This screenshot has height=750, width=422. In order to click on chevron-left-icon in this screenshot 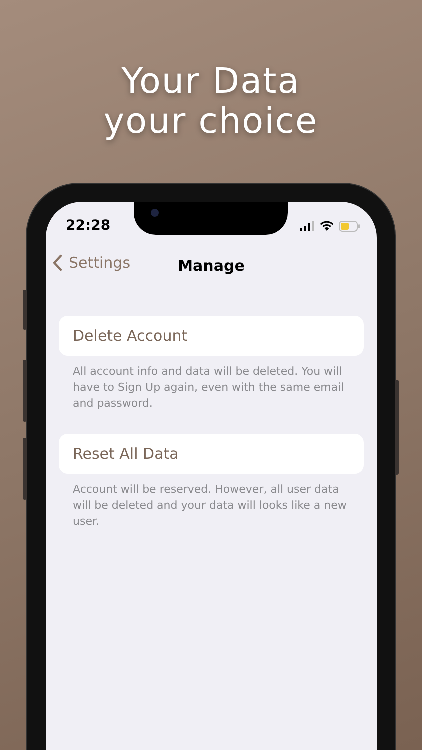, I will do `click(57, 263)`.